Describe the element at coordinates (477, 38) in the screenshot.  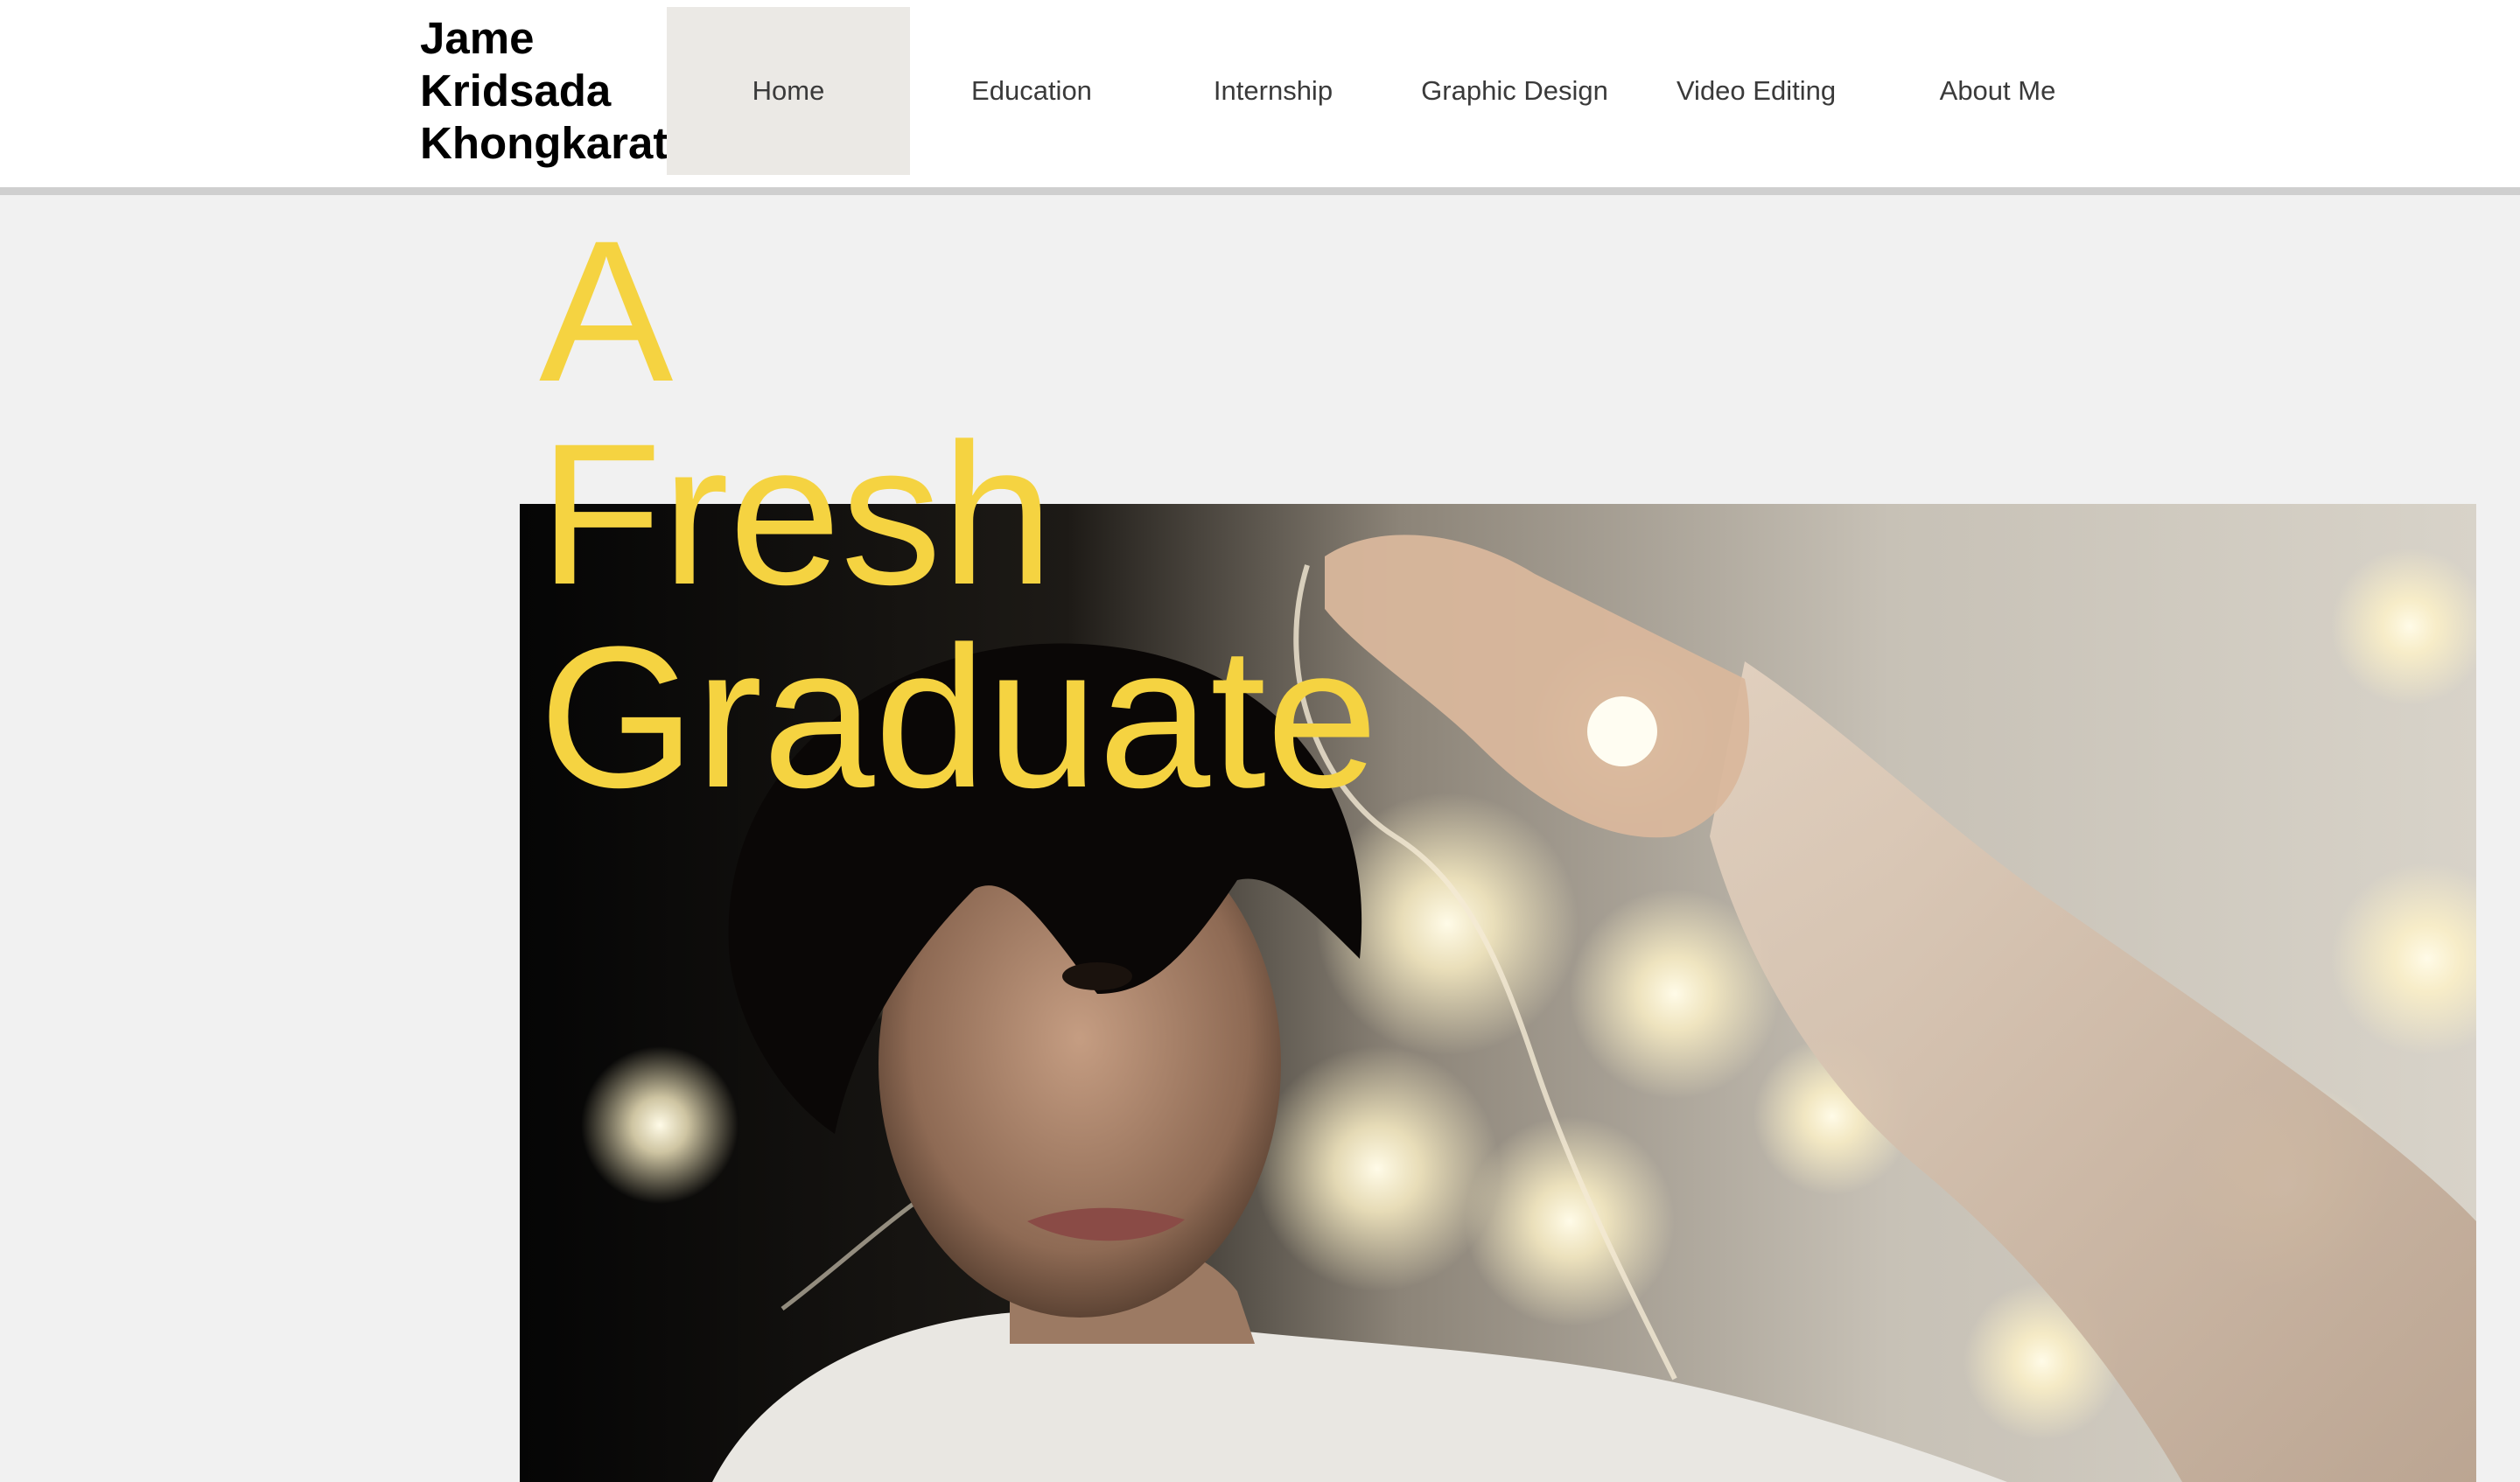
I see `site-title-line-1: Jame` at that location.